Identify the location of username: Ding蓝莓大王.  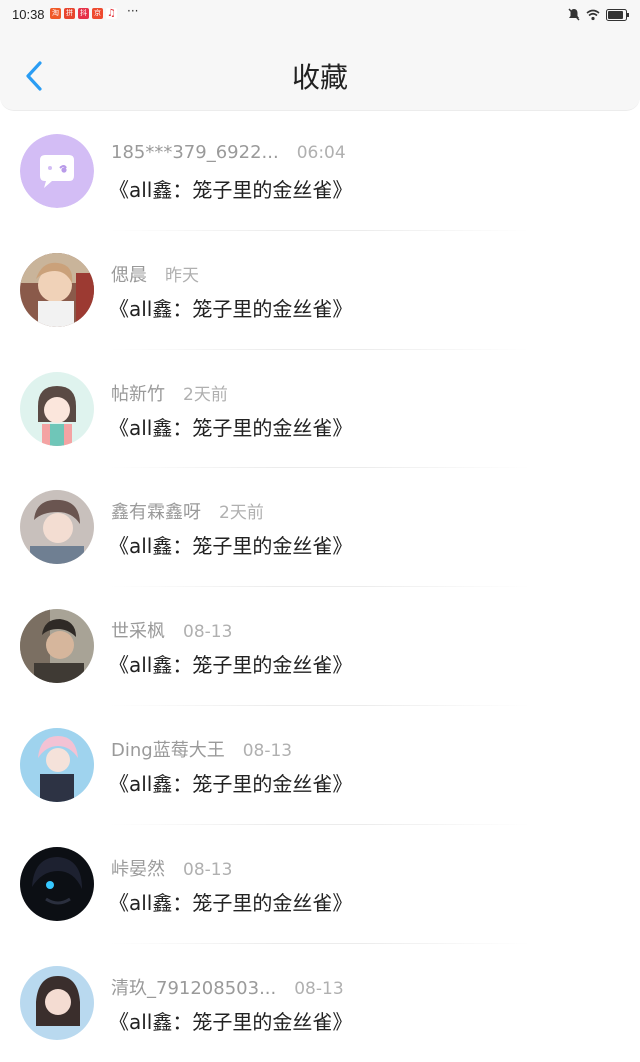
(168, 750).